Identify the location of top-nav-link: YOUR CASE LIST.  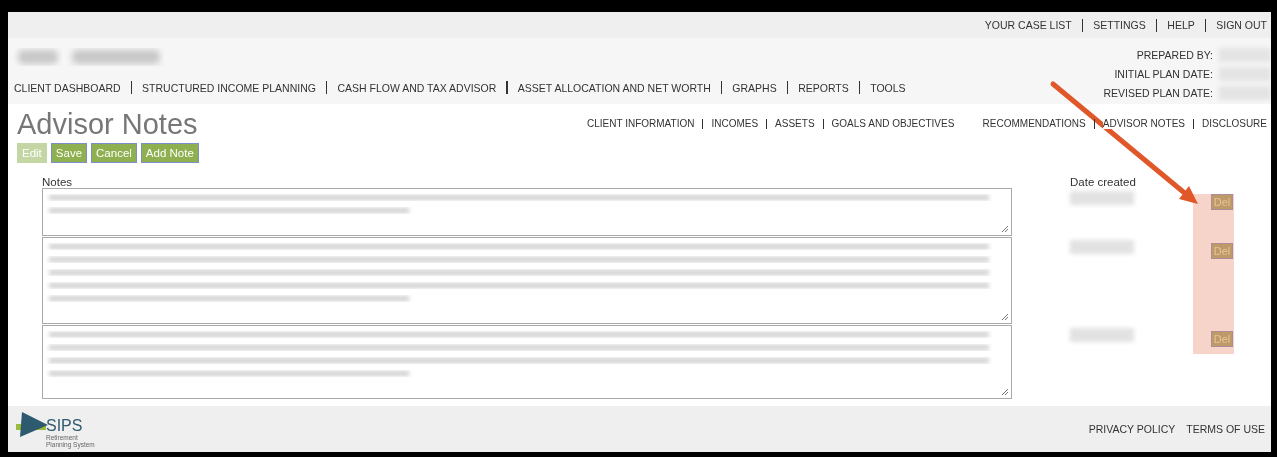
(1028, 25).